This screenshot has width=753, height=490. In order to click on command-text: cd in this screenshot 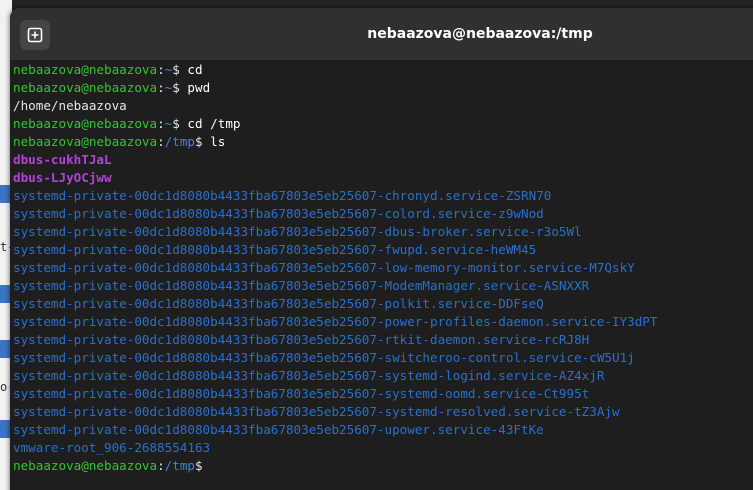, I will do `click(191, 69)`.